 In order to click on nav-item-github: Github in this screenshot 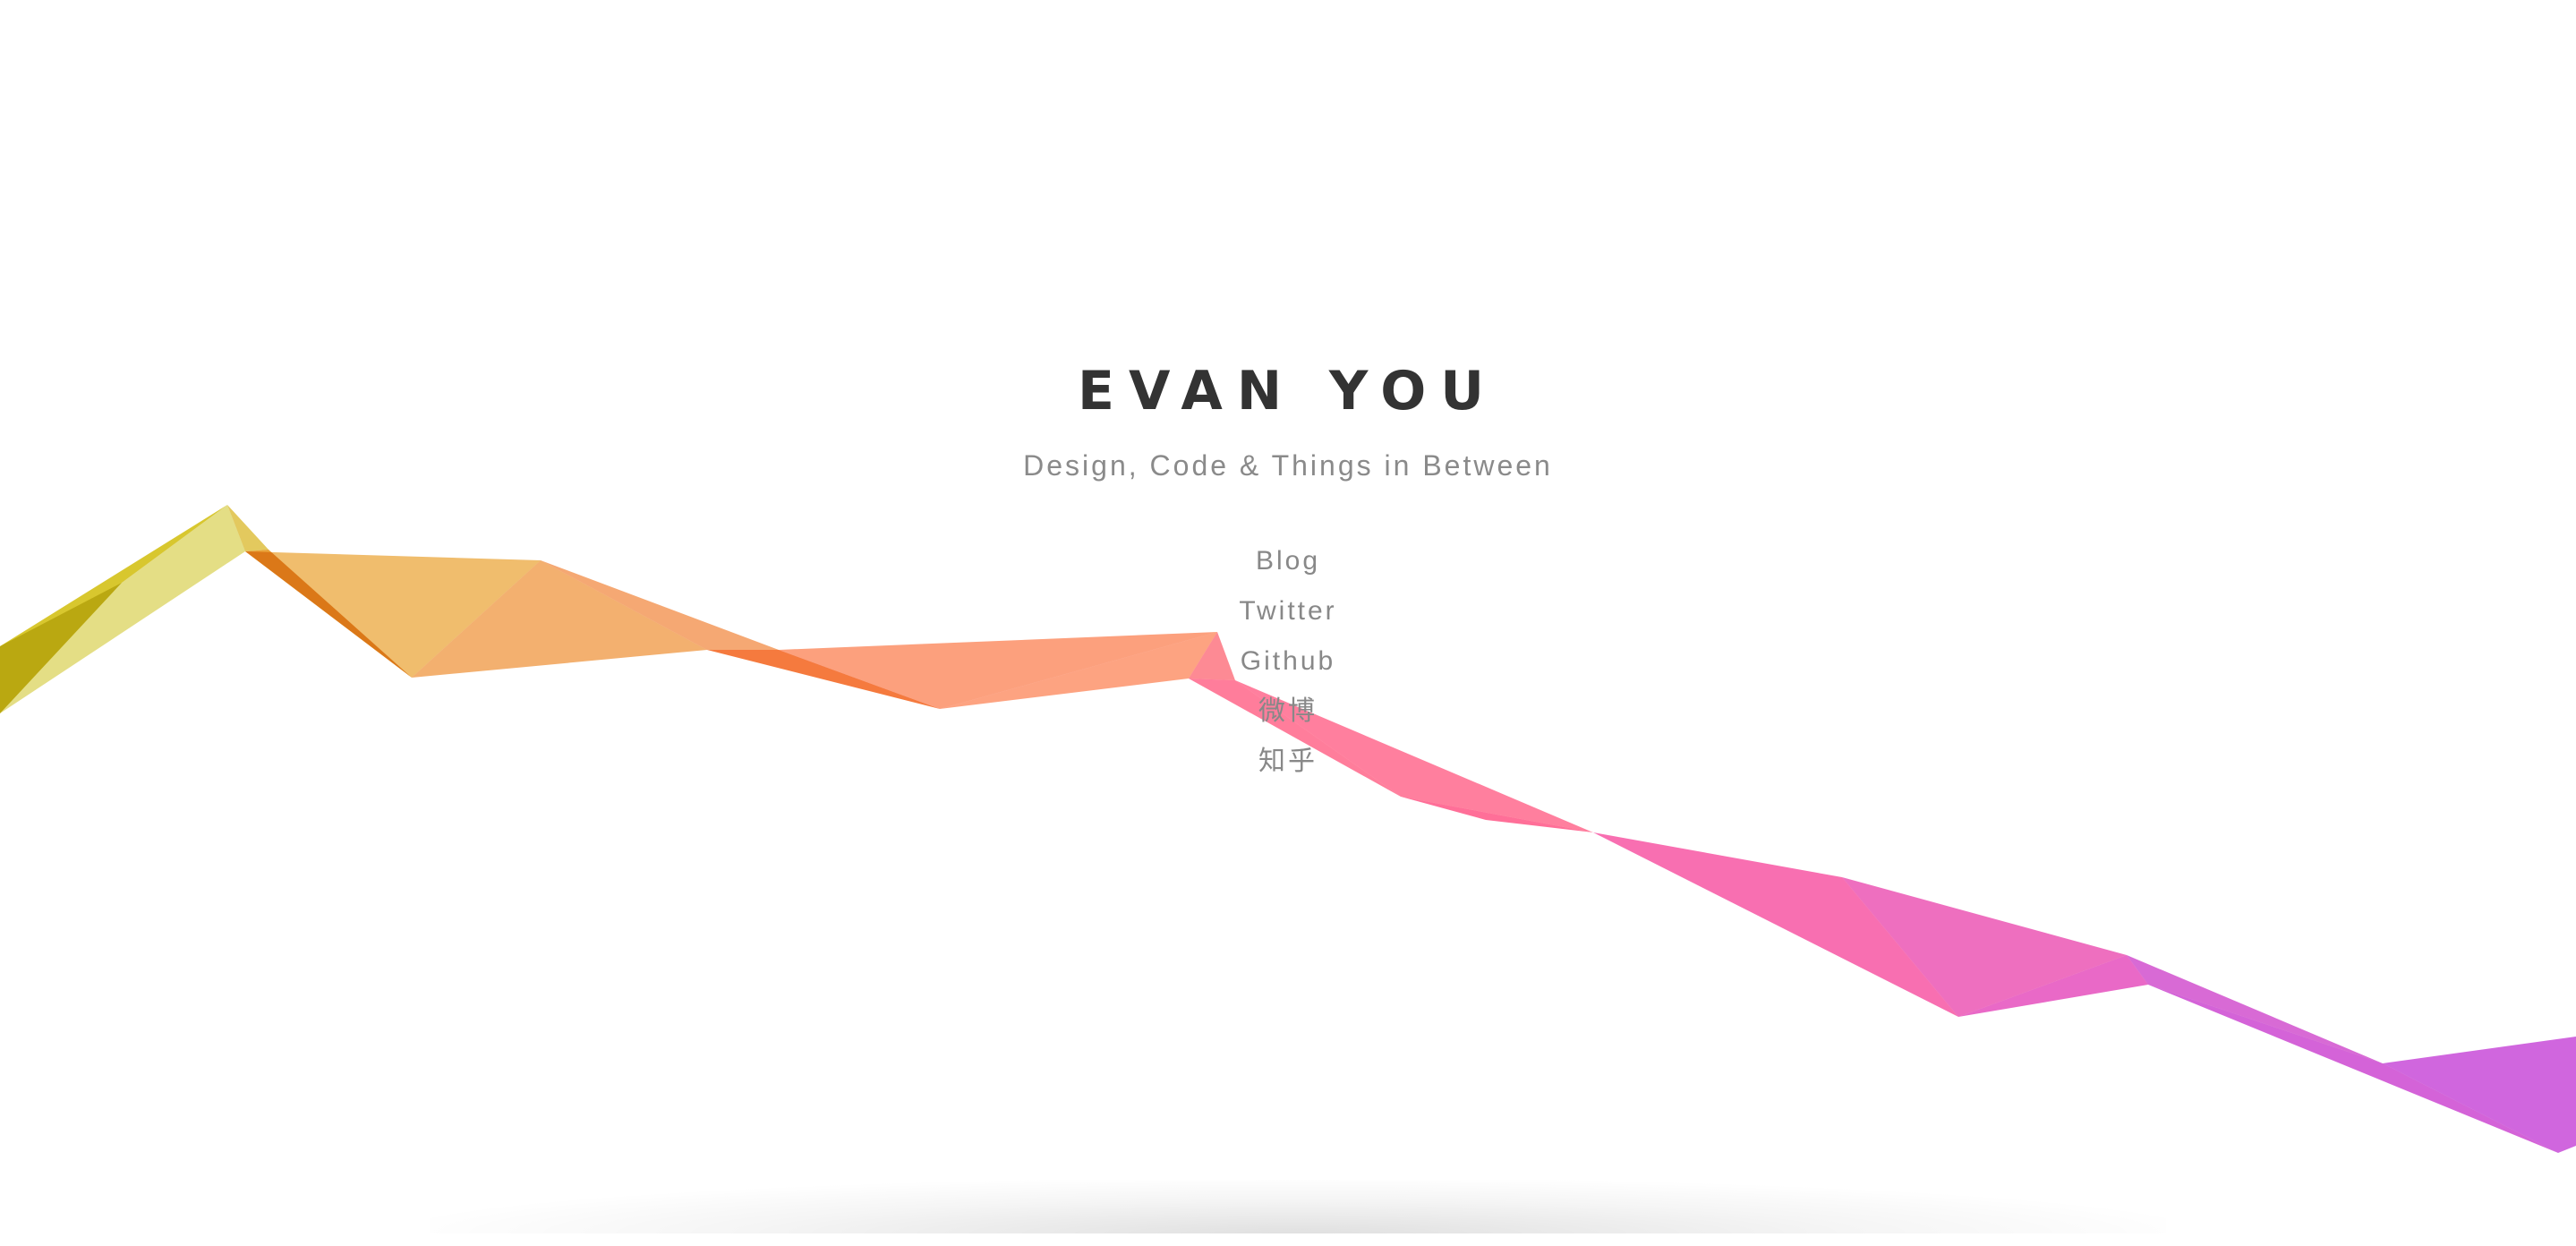, I will do `click(1288, 666)`.